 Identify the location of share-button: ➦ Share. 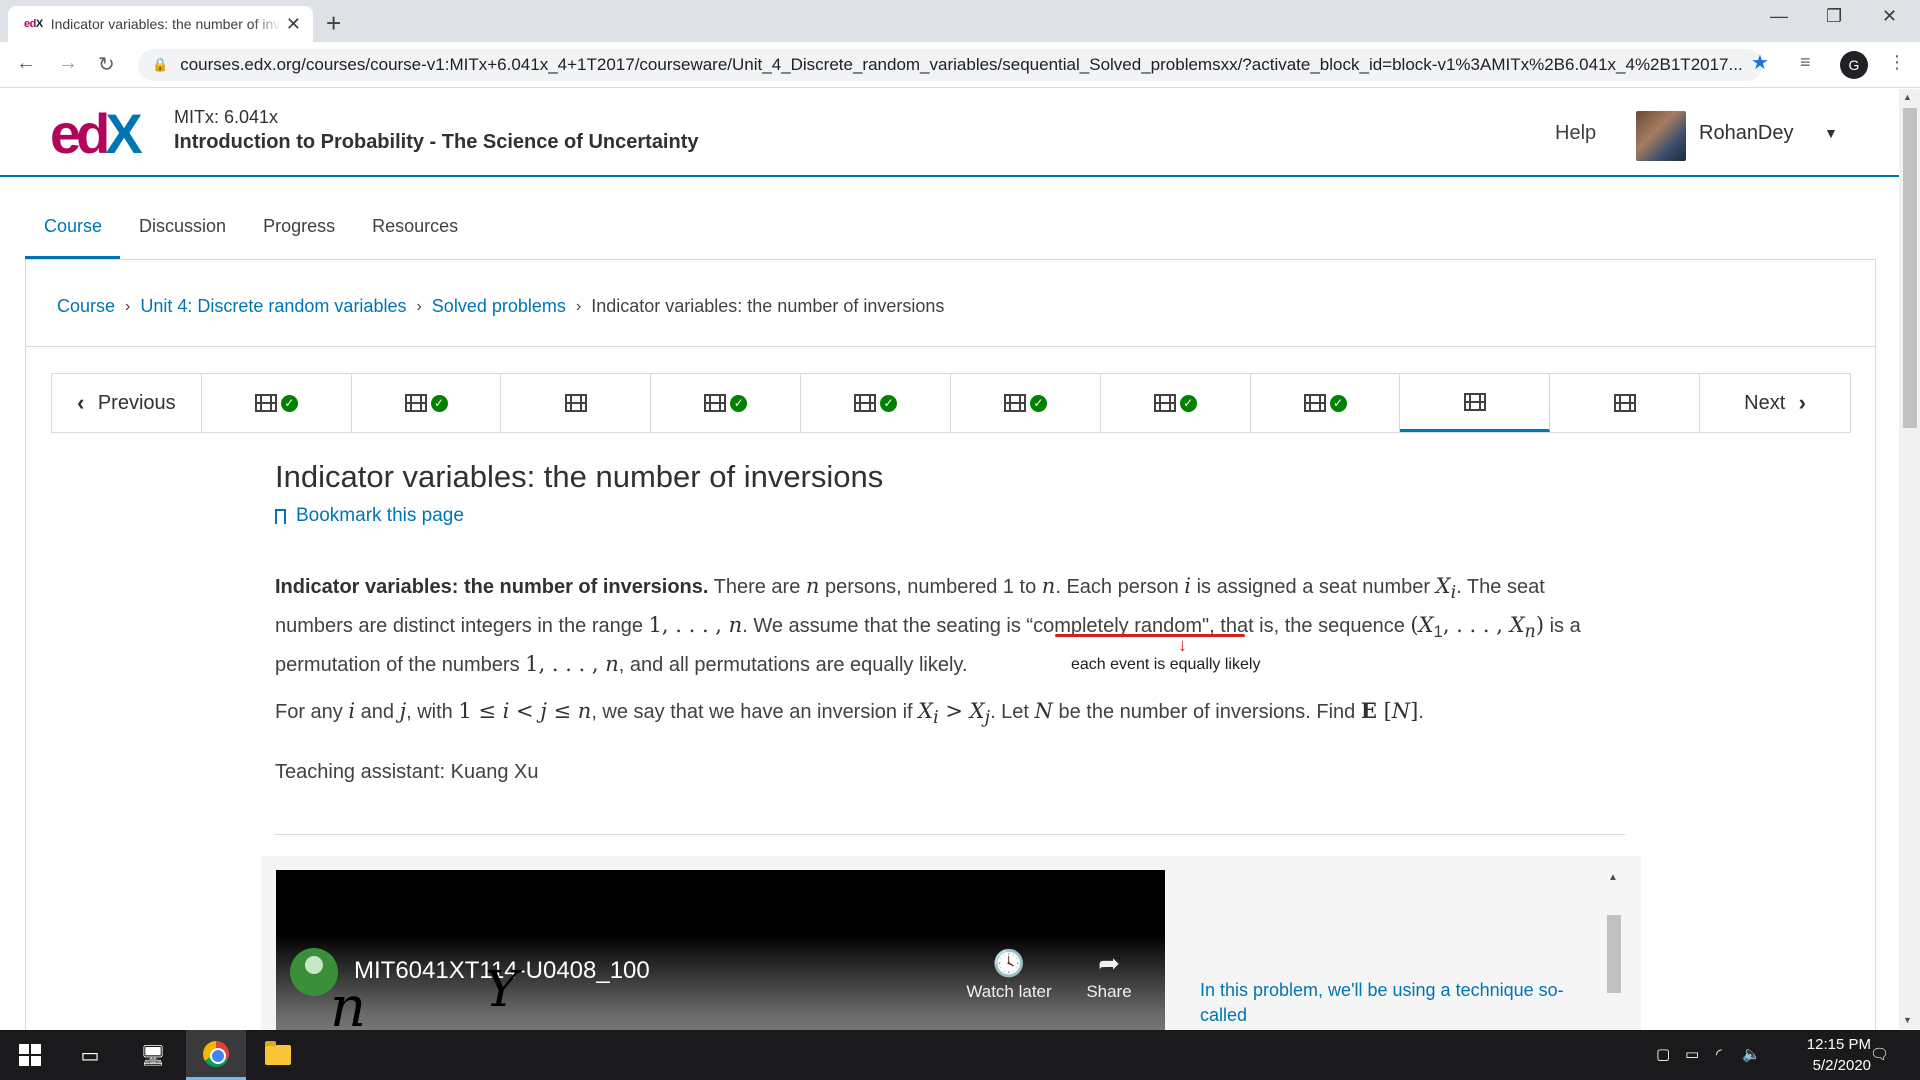
(1109, 975).